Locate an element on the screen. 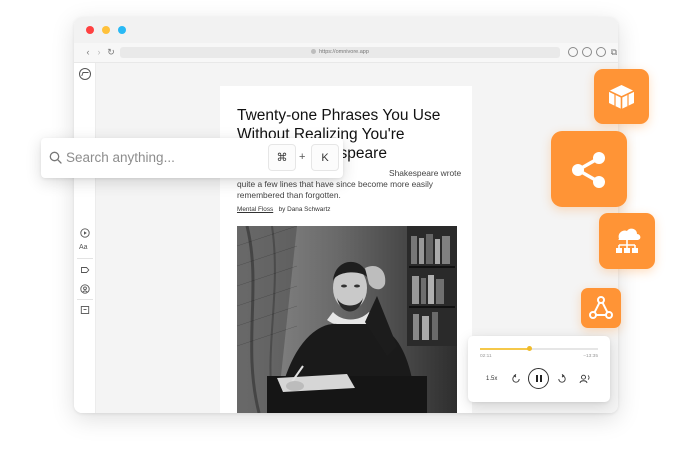  webhook-icon is located at coordinates (601, 307).